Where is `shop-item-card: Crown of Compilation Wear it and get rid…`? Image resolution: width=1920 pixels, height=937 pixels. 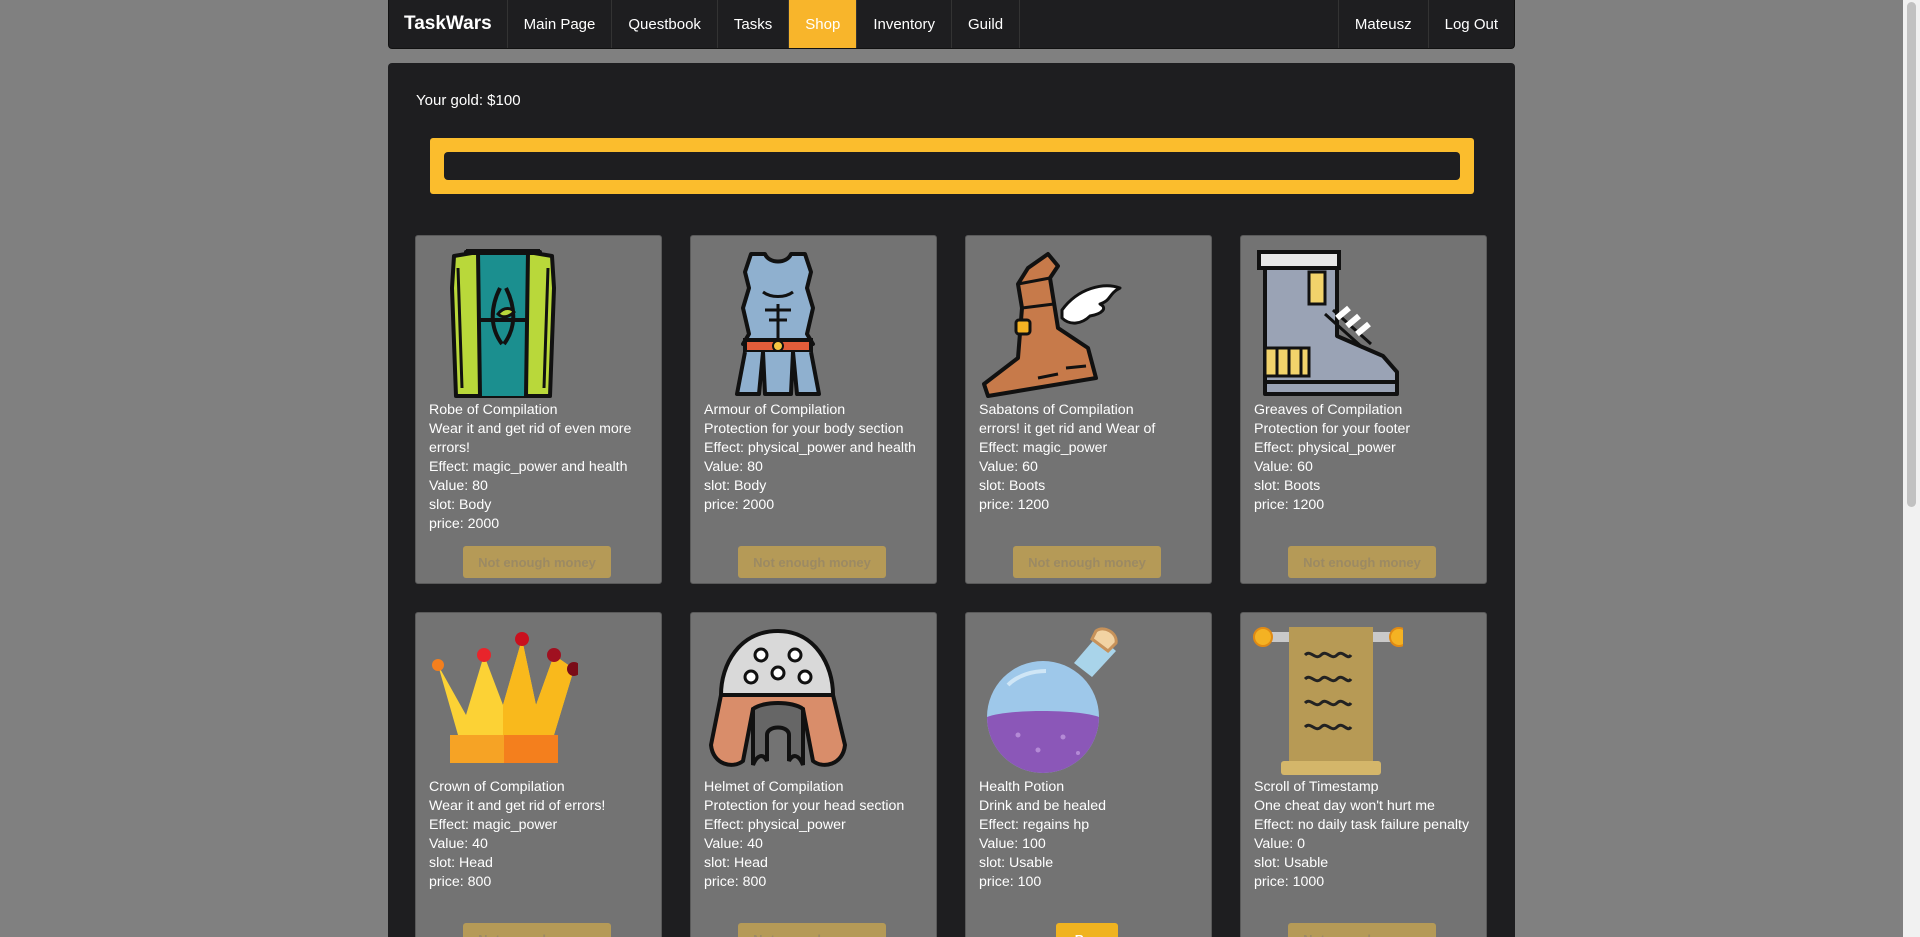 shop-item-card: Crown of Compilation Wear it and get rid… is located at coordinates (538, 774).